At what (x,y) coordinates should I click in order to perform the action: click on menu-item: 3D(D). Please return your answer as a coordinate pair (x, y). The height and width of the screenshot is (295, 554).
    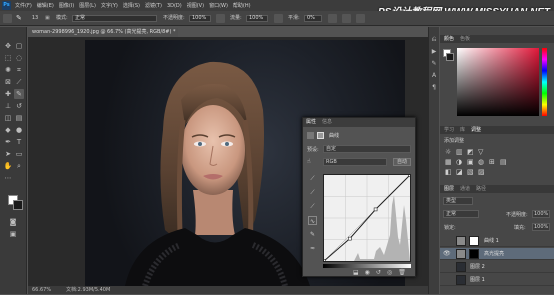
    Looking at the image, I should click on (174, 6).